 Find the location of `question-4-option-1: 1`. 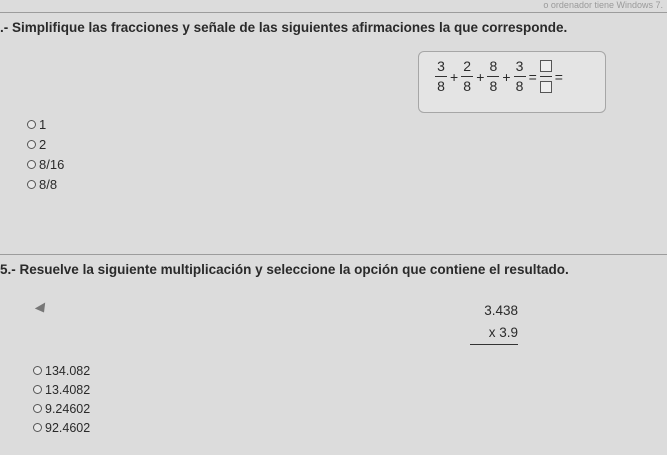

question-4-option-1: 1 is located at coordinates (45, 124).